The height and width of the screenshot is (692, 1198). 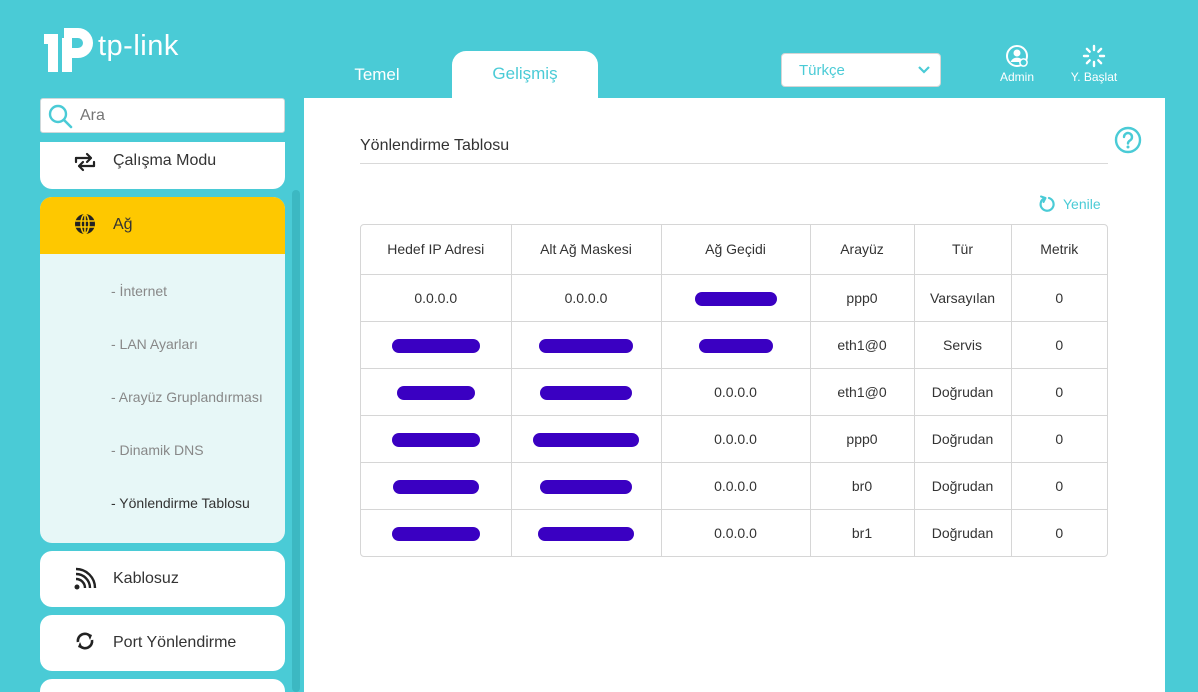 I want to click on quick-setup-button: Y. Başlat, so click(x=1094, y=64).